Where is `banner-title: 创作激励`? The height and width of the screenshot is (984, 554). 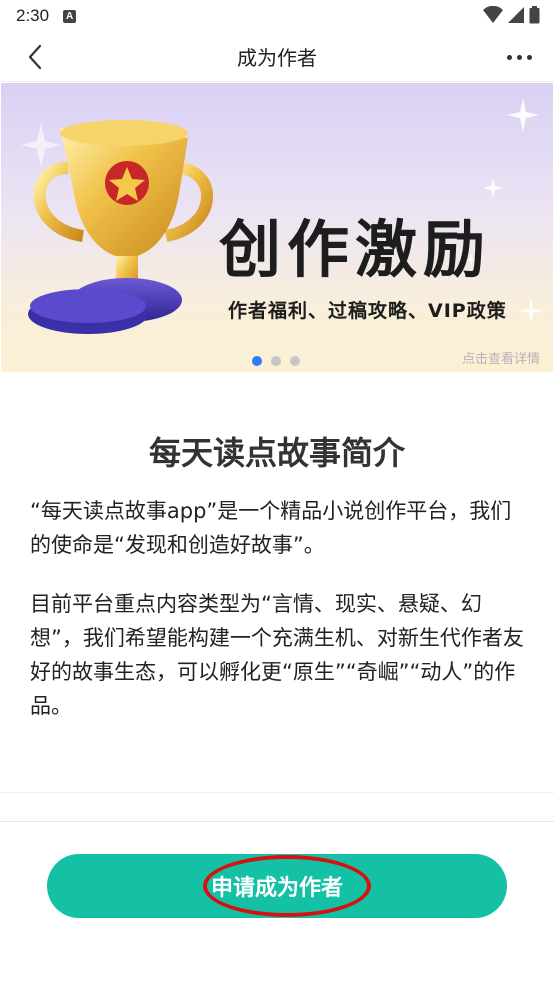
banner-title: 创作激励 is located at coordinates (355, 249).